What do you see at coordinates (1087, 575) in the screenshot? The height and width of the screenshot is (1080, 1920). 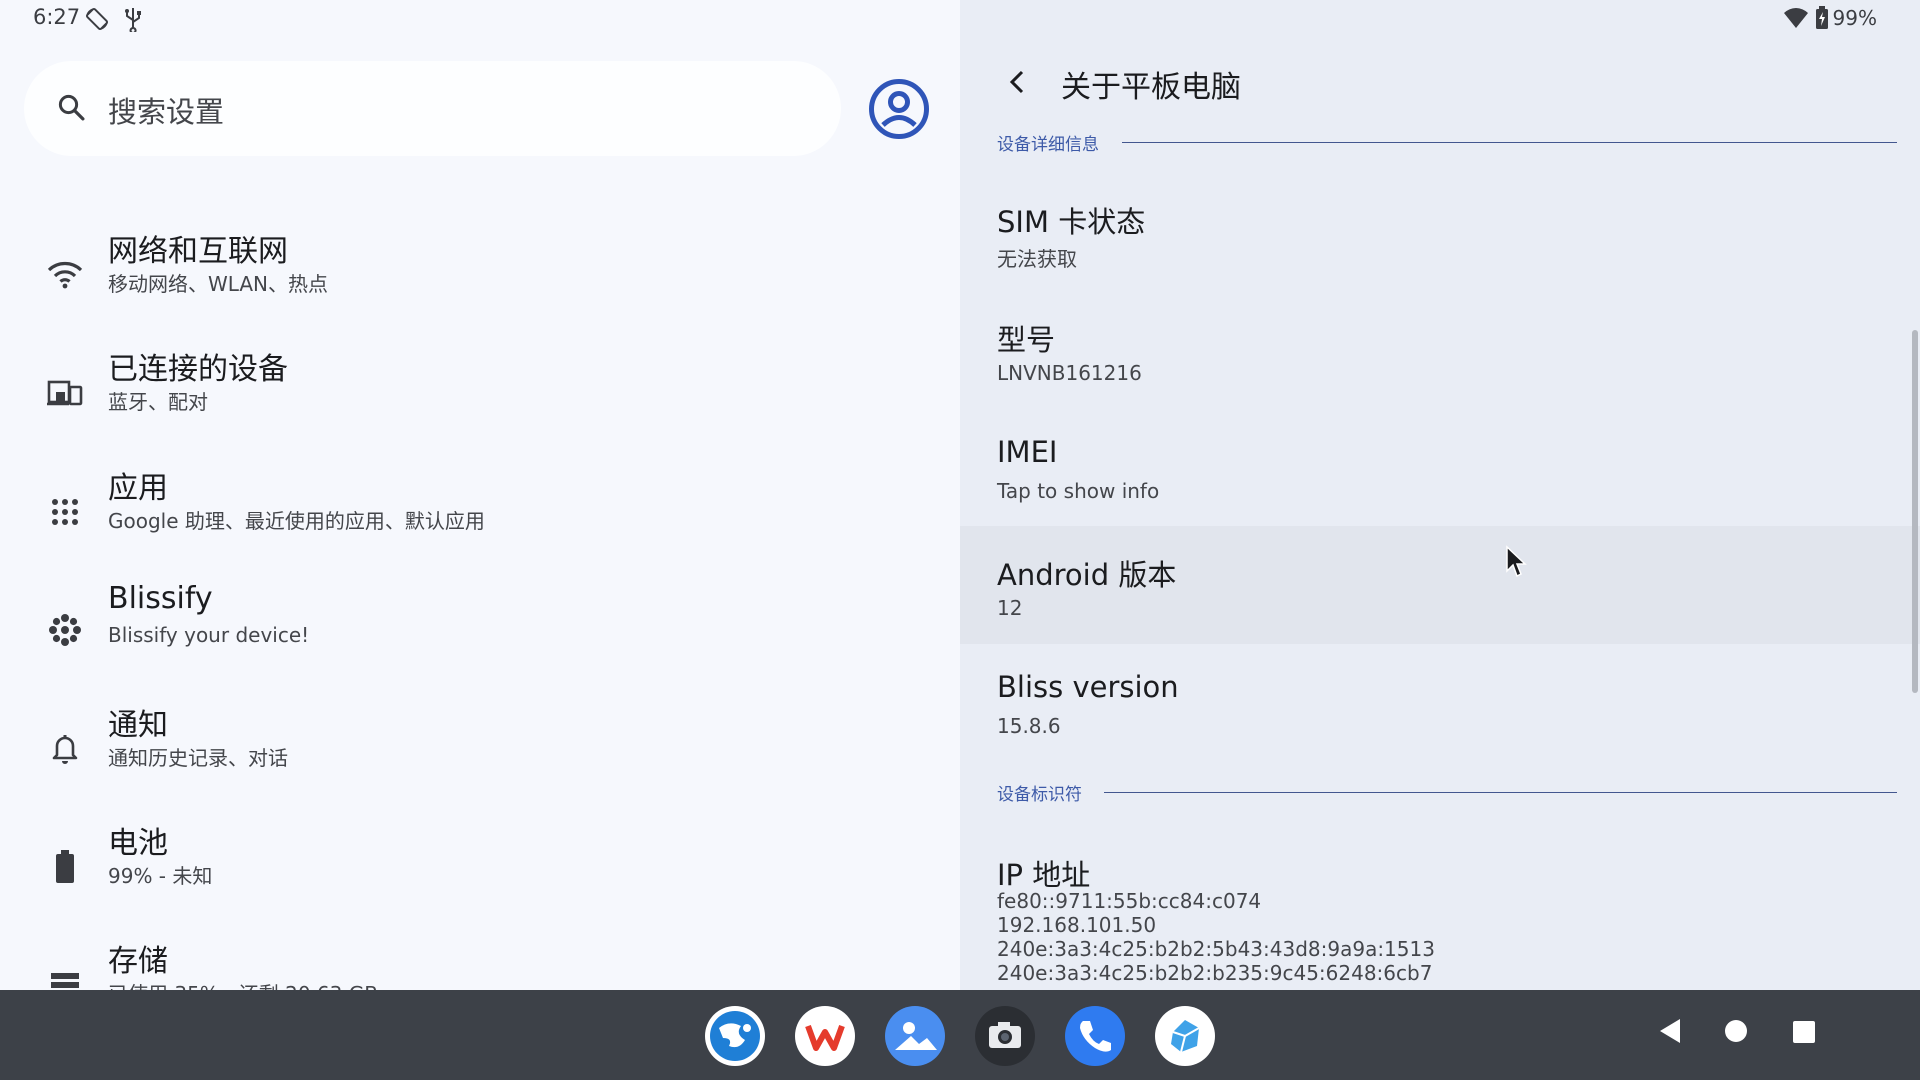 I see `pref-title: Android 版本` at bounding box center [1087, 575].